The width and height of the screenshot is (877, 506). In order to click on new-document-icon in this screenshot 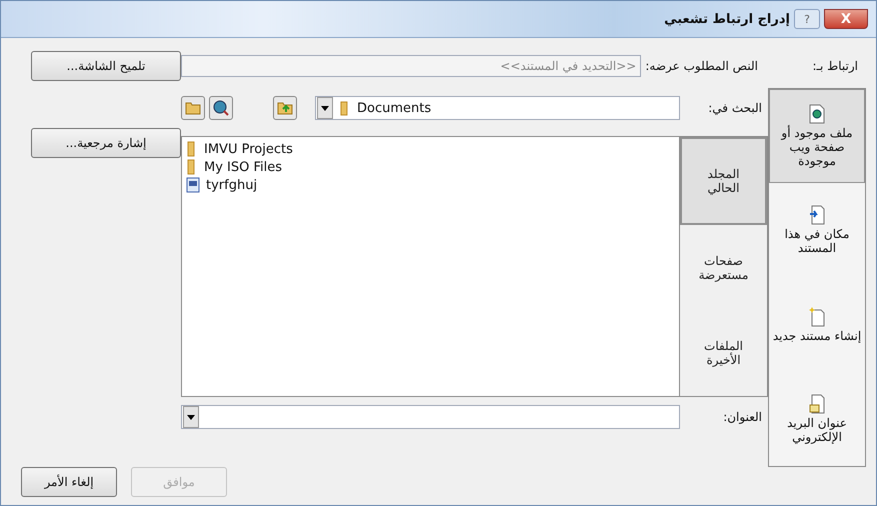, I will do `click(817, 316)`.